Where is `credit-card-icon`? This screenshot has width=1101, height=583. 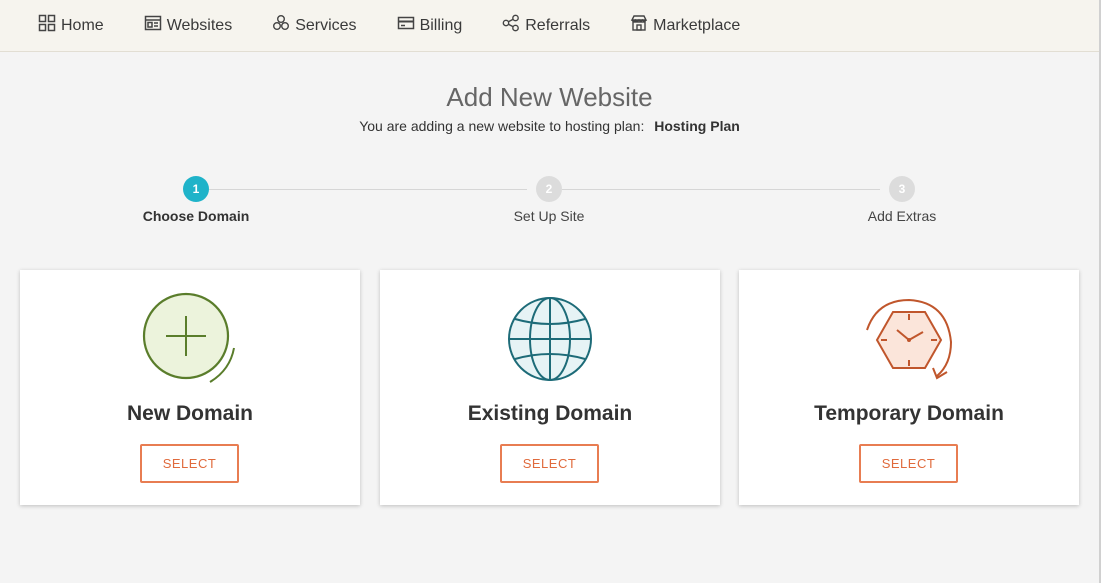 credit-card-icon is located at coordinates (408, 25).